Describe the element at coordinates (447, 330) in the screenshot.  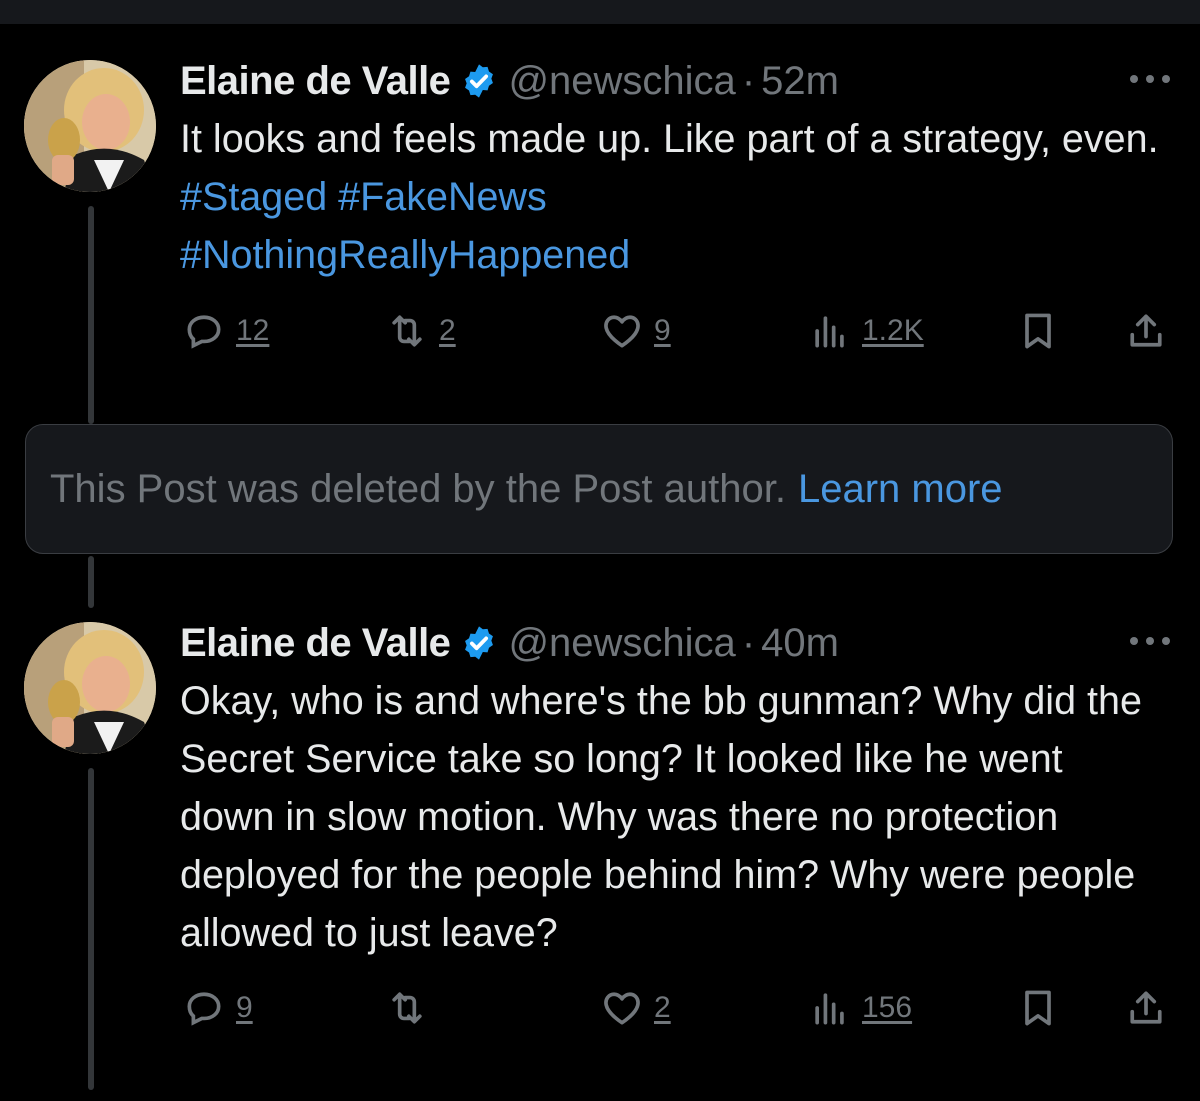
I see `repost-count: 2` at that location.